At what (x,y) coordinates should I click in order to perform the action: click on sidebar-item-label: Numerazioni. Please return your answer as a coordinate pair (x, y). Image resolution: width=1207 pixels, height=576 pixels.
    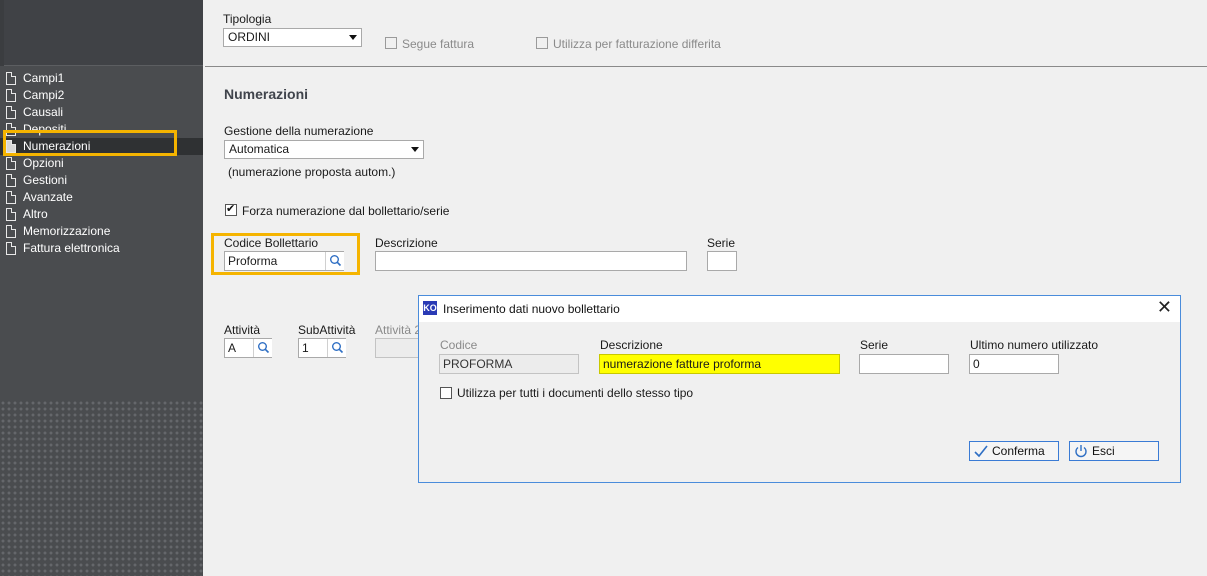
    Looking at the image, I should click on (57, 146).